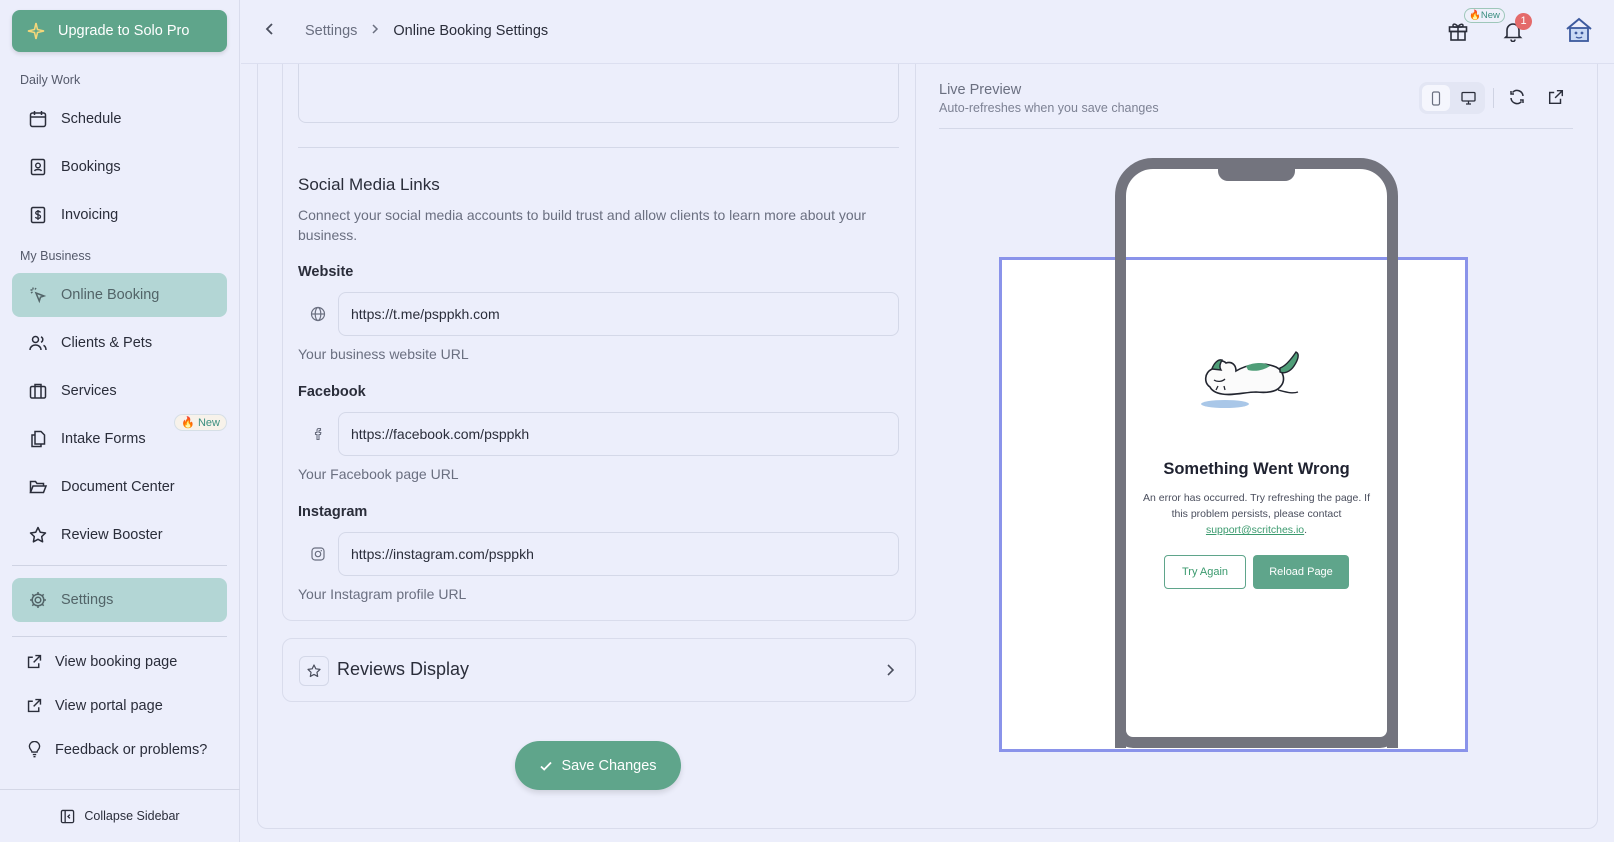 This screenshot has height=842, width=1614. Describe the element at coordinates (38, 600) in the screenshot. I see `gear-icon` at that location.